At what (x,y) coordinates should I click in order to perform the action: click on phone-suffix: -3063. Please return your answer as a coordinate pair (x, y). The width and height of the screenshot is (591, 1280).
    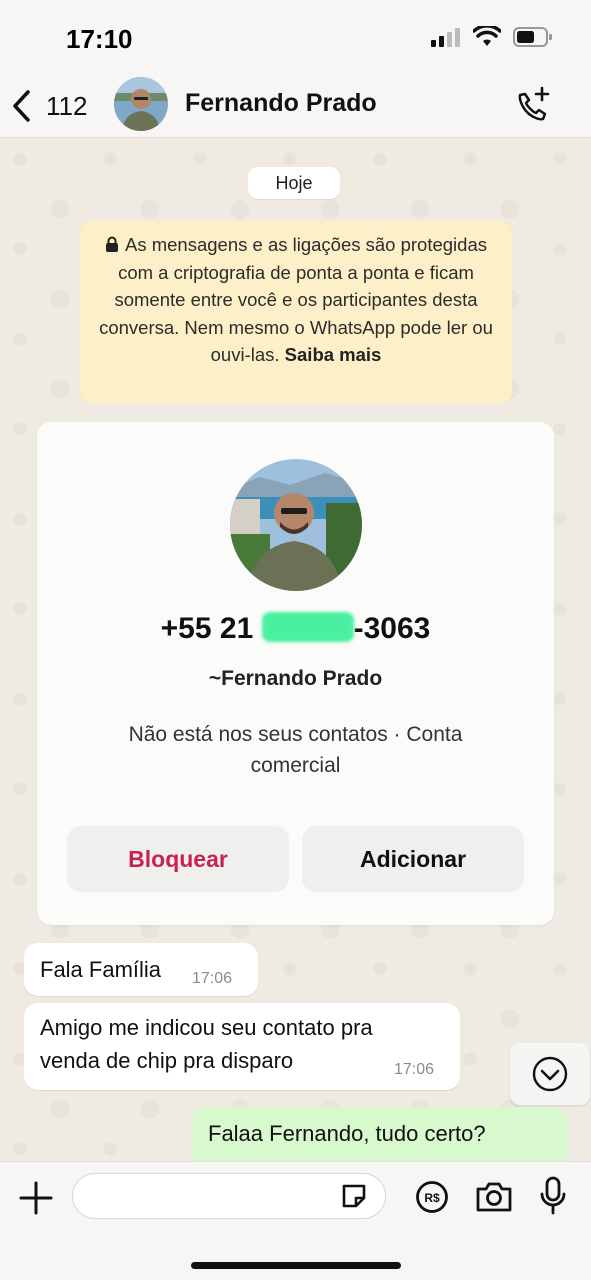
    Looking at the image, I should click on (392, 628).